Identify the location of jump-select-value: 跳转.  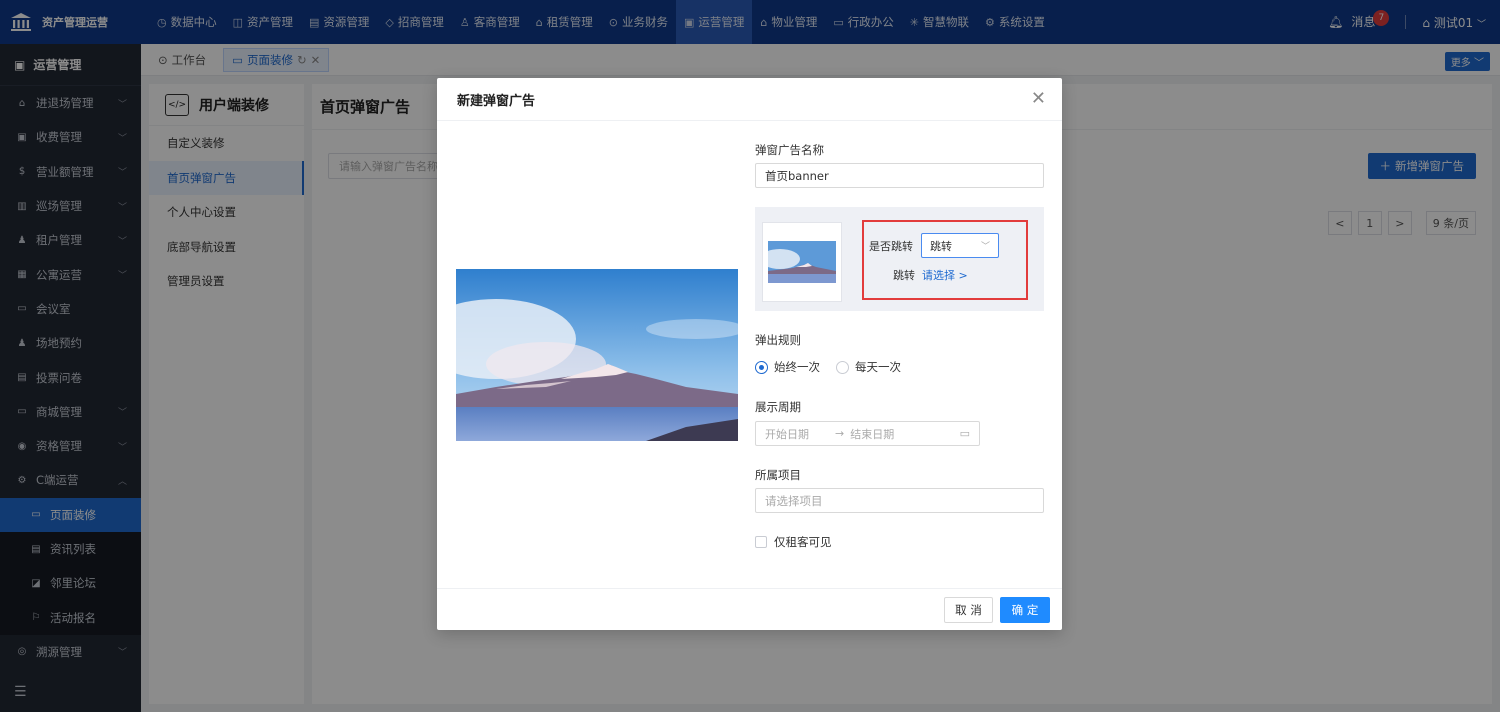
(941, 246).